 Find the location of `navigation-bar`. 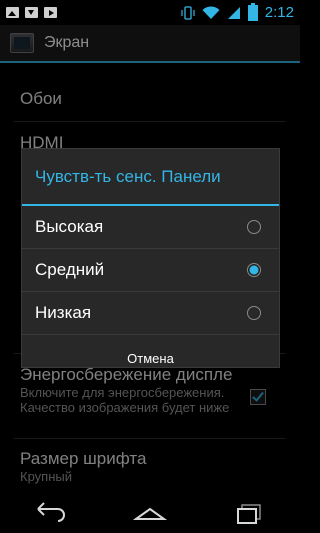

navigation-bar is located at coordinates (150, 513).